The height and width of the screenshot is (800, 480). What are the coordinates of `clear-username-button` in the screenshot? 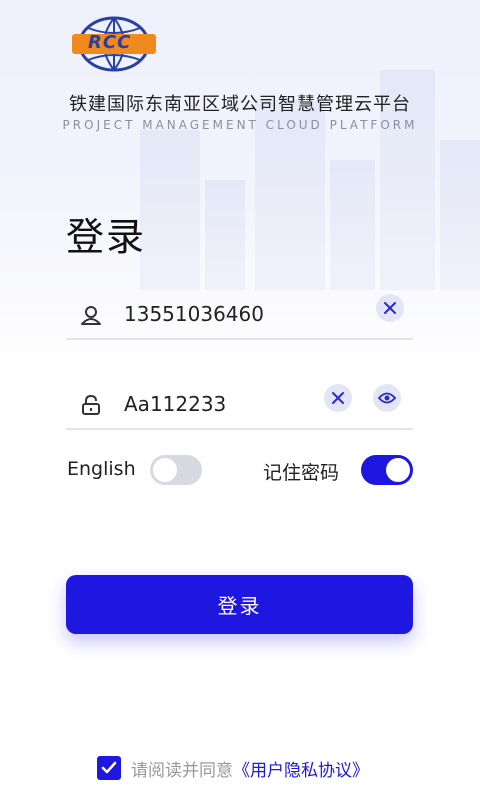 It's located at (390, 308).